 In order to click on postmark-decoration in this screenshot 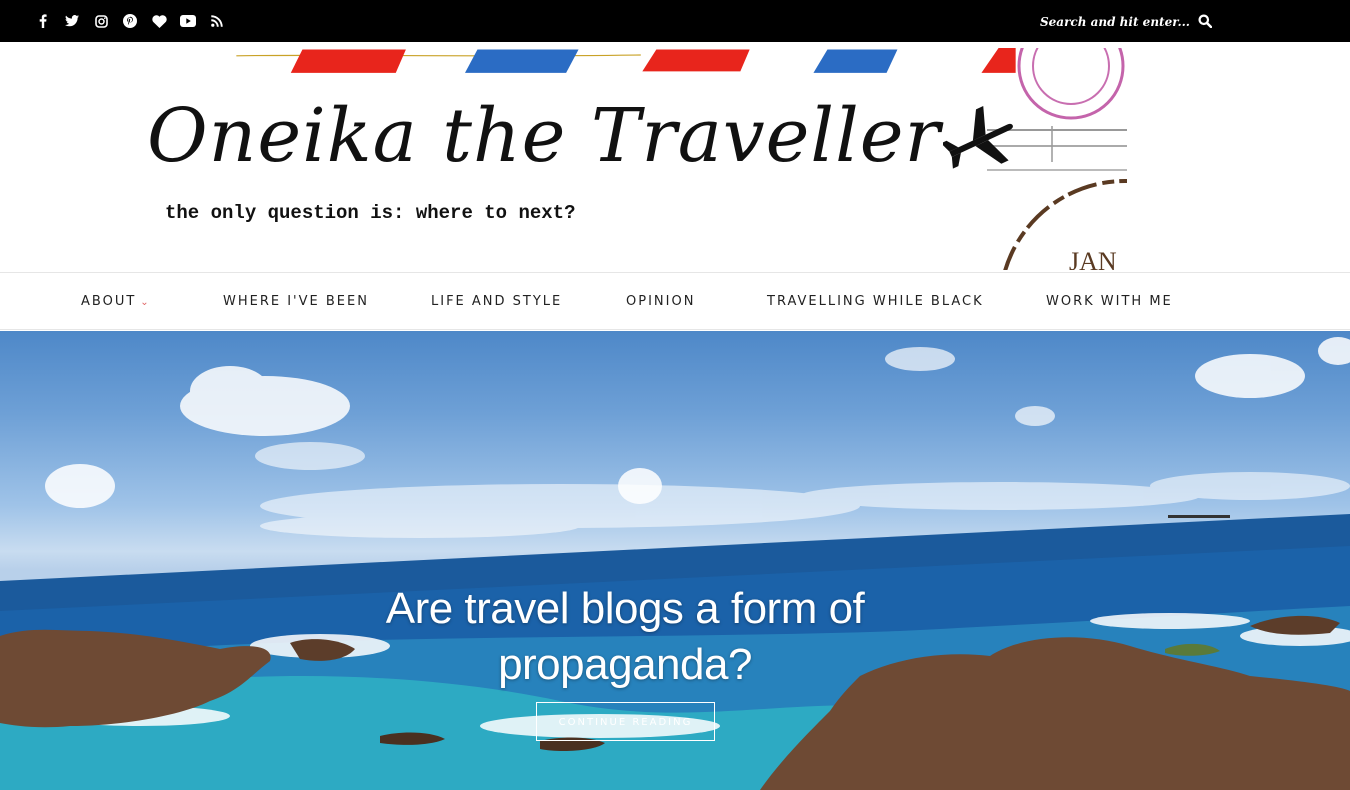, I will do `click(1071, 84)`.